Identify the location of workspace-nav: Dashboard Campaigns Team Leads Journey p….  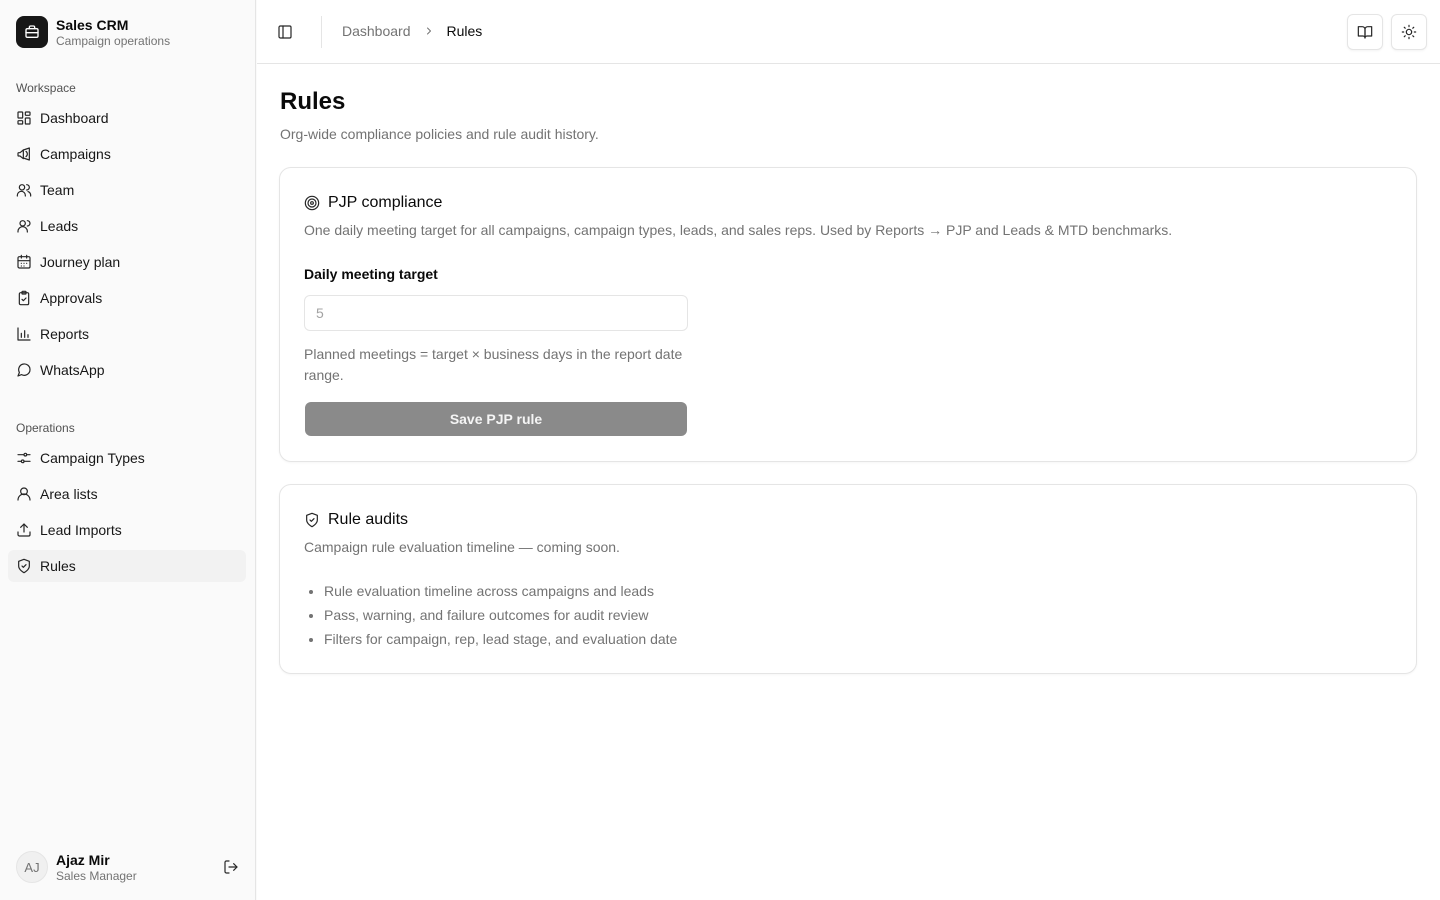
(127, 246).